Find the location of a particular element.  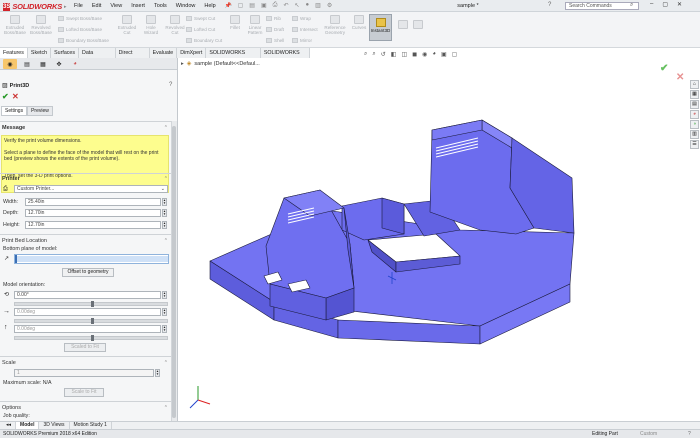

tab-motion-study: Motion Study 1 is located at coordinates (91, 425).